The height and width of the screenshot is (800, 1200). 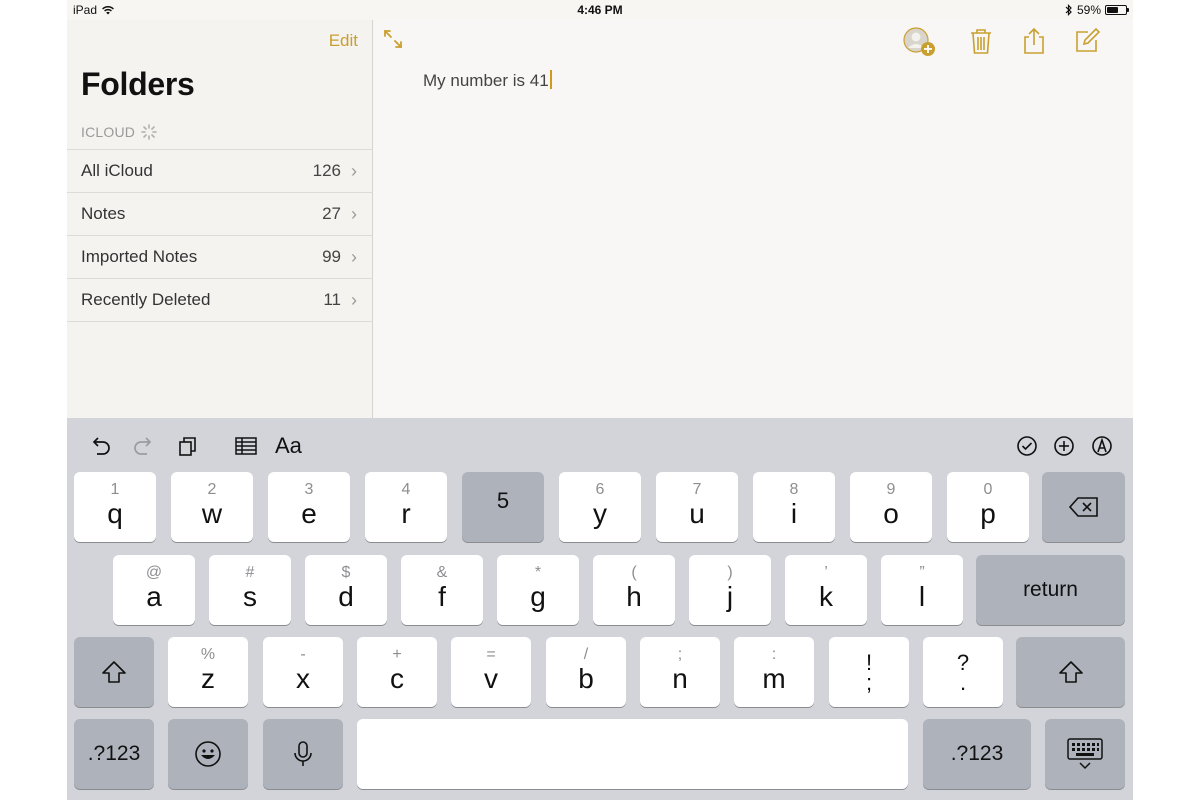 I want to click on key-k: ’ k, so click(x=826, y=590).